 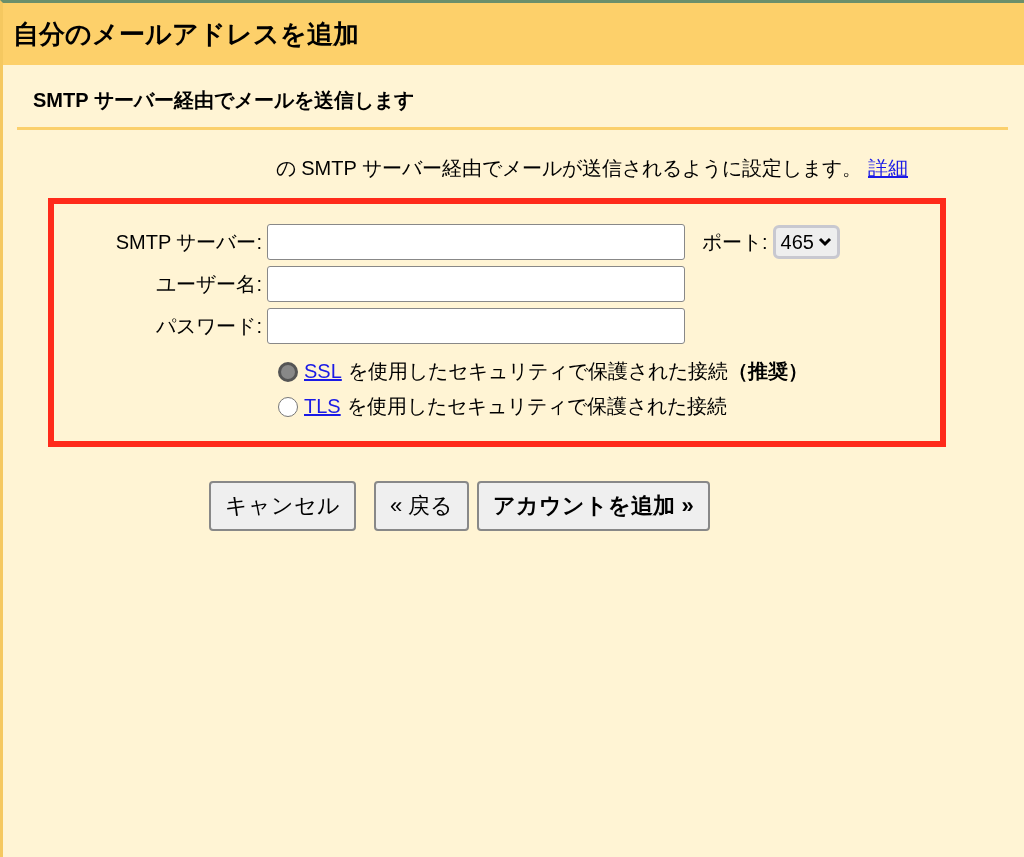 I want to click on add-account-button: アカウントを追加 », so click(x=593, y=506).